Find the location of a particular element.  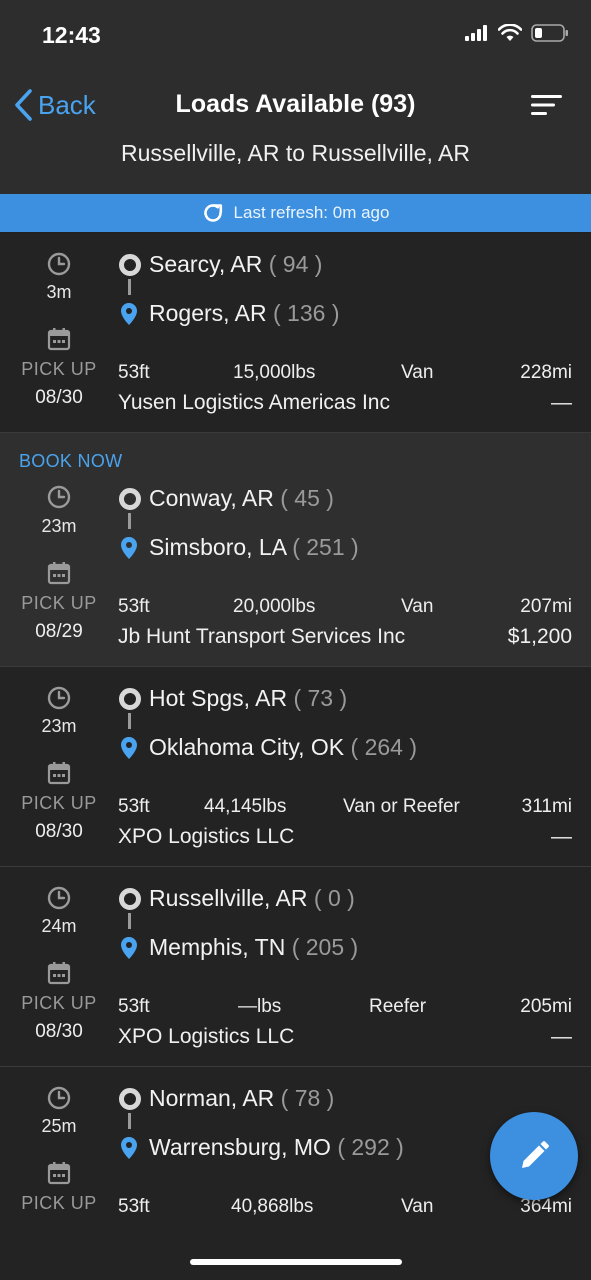

trip-distance: 207mi is located at coordinates (546, 606).